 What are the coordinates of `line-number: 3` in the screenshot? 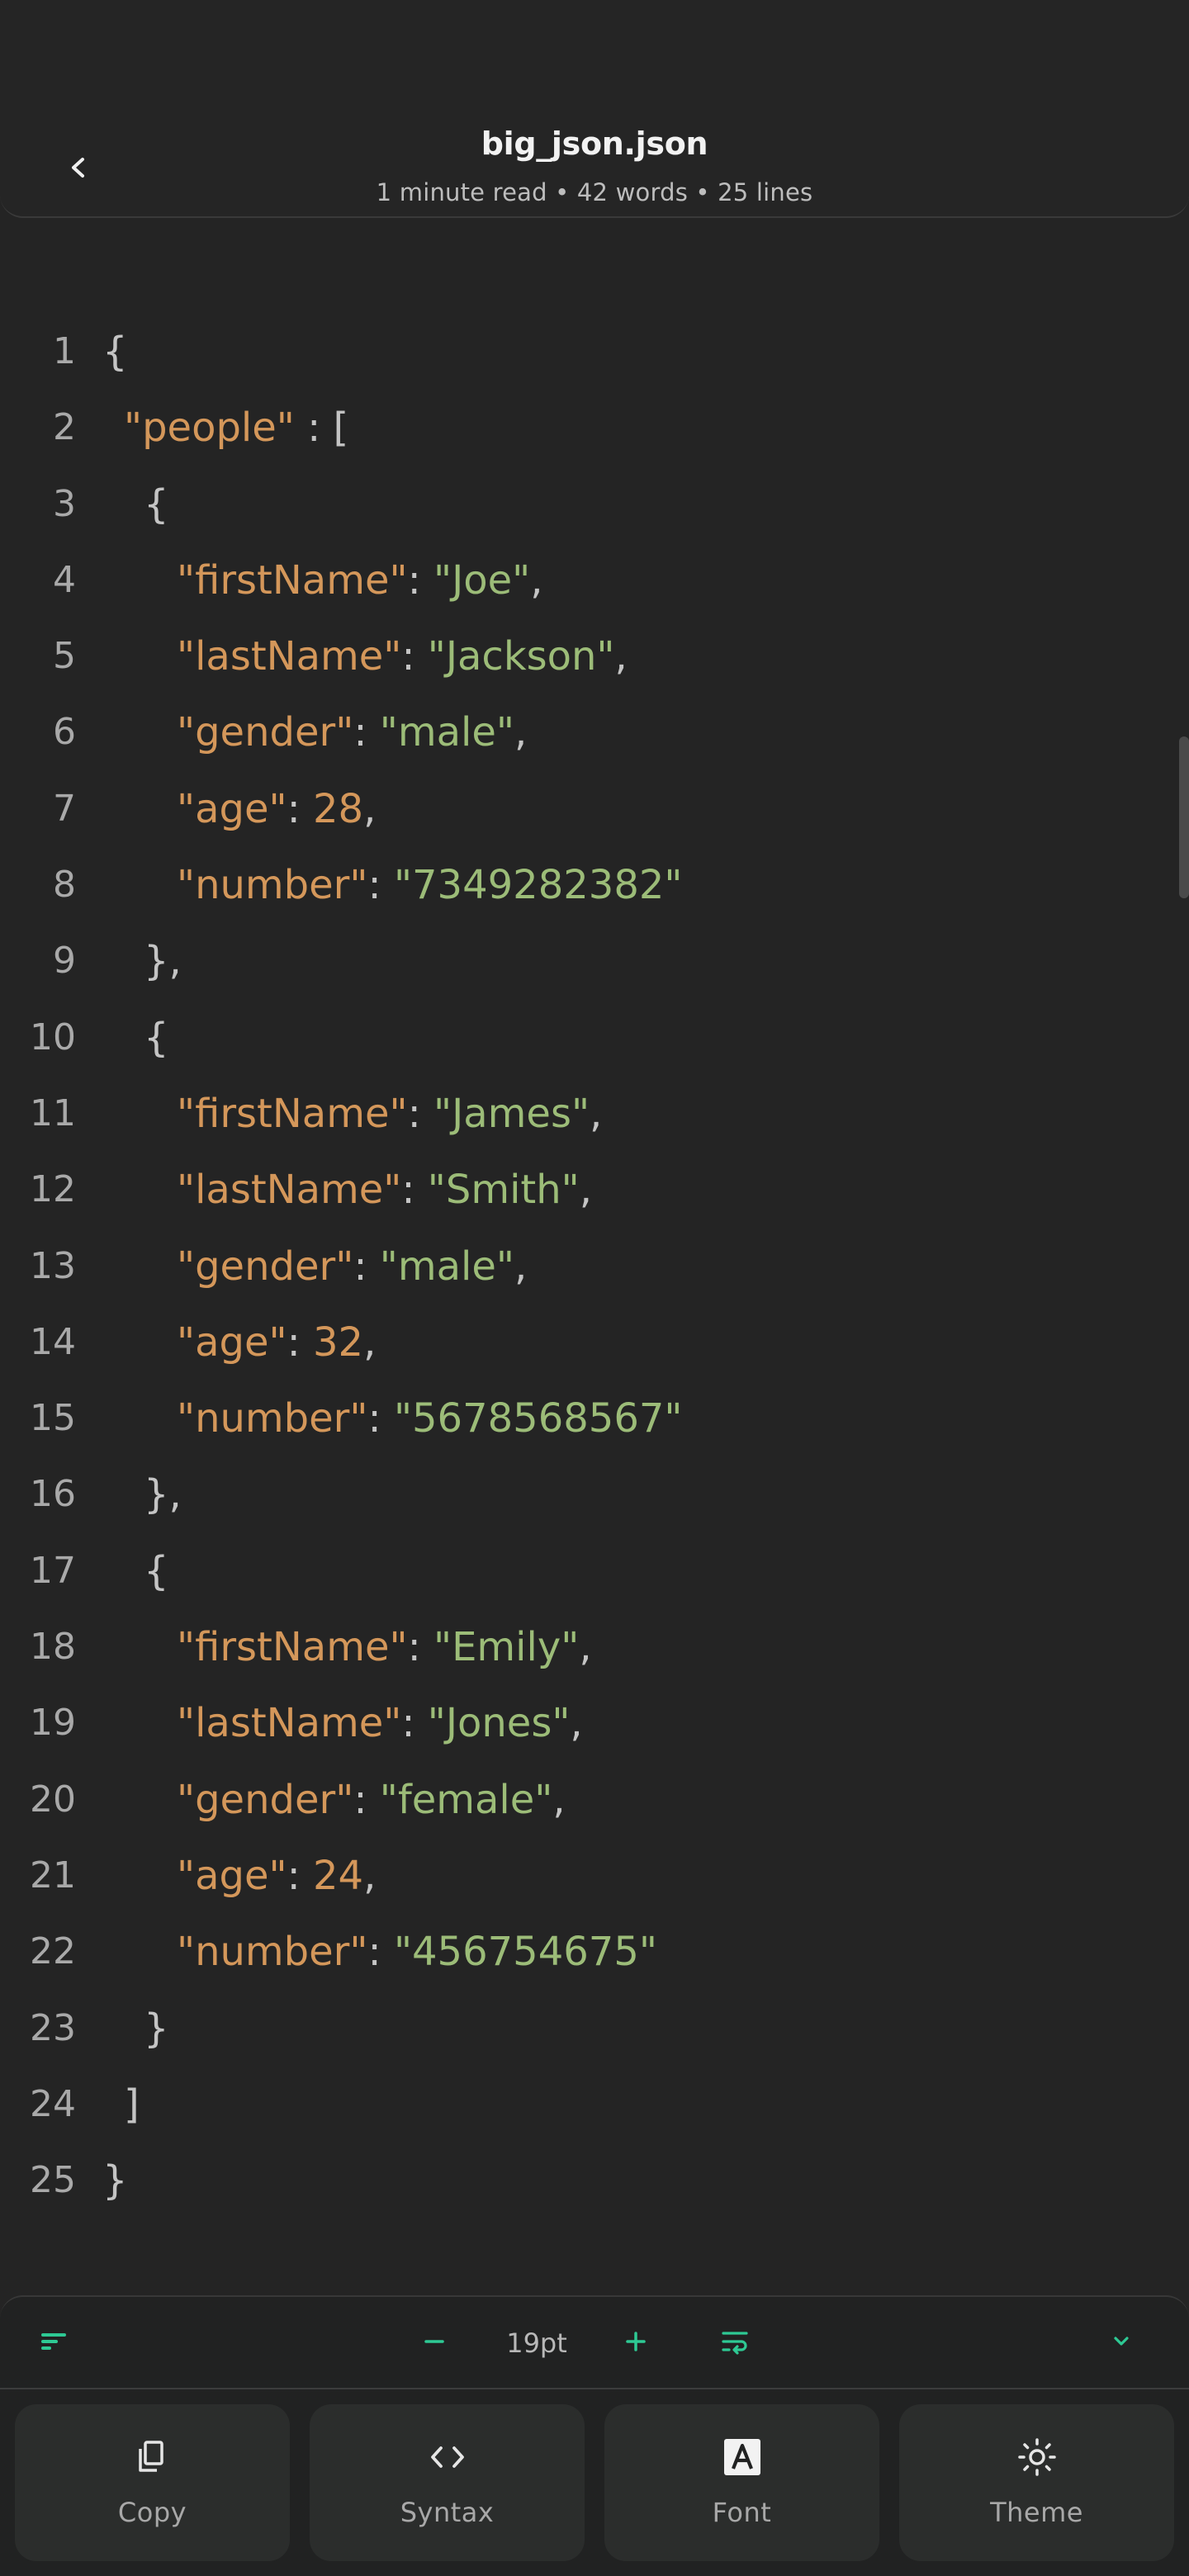 It's located at (64, 503).